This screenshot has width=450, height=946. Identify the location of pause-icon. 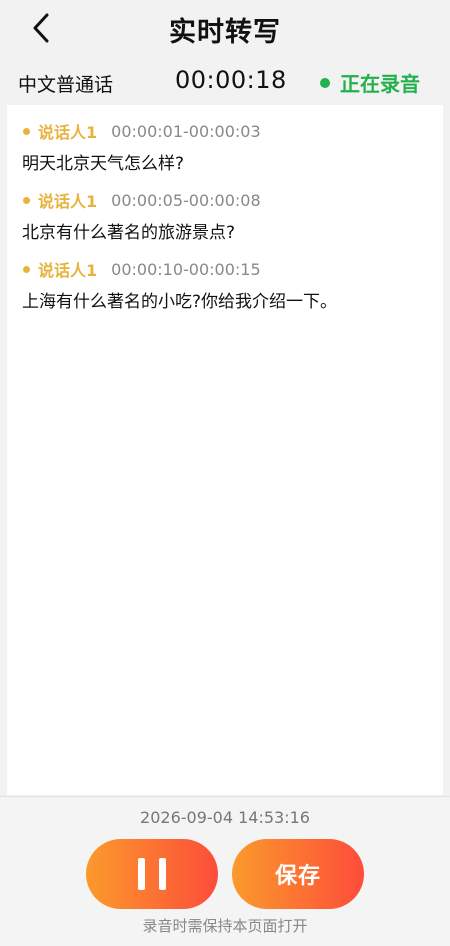
(152, 874).